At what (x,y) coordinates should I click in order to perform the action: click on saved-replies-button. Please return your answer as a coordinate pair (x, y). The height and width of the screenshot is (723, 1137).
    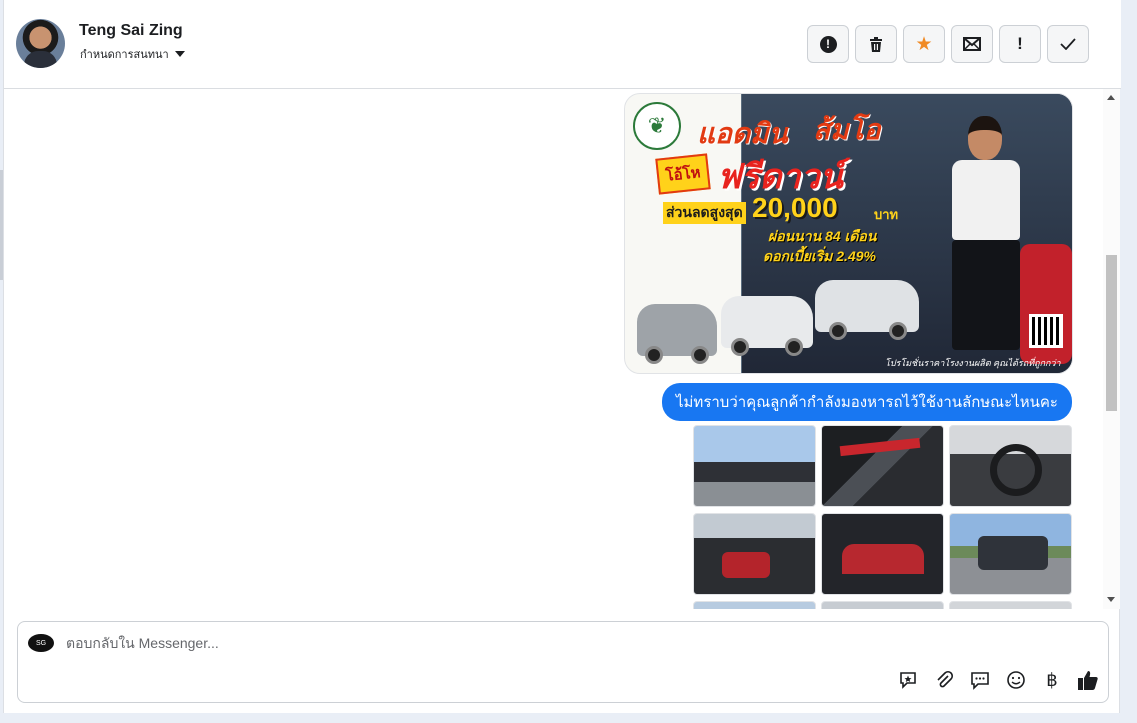
    Looking at the image, I should click on (980, 680).